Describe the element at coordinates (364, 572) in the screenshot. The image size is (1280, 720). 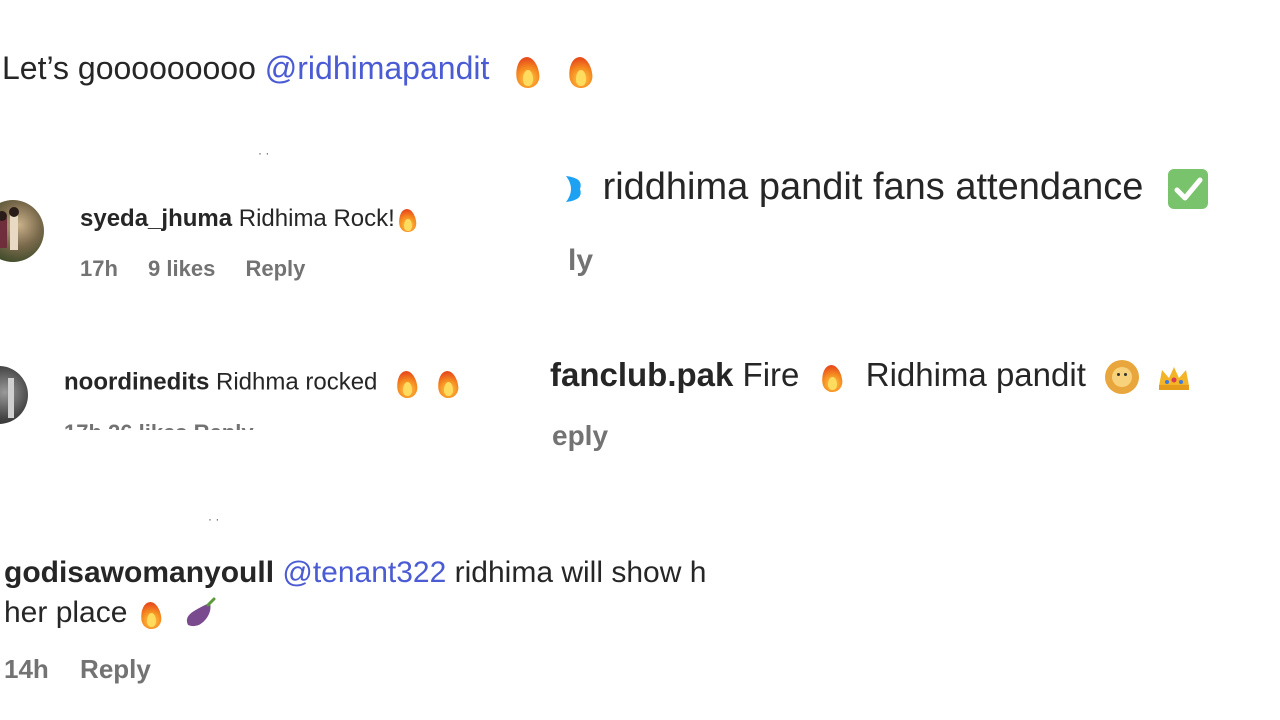
I see `comment-mention: @tenant322` at that location.